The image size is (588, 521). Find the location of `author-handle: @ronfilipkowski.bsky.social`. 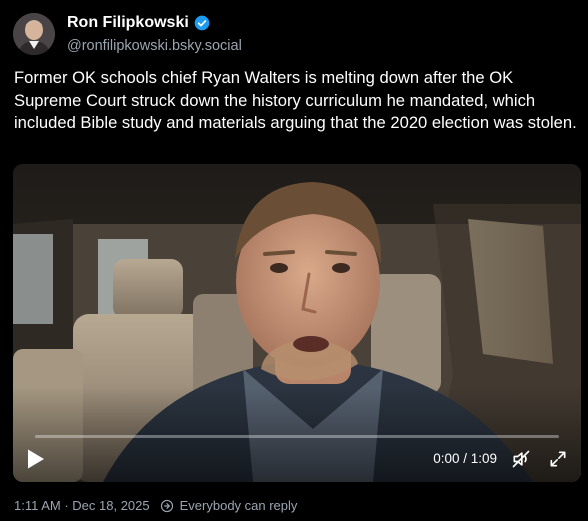

author-handle: @ronfilipkowski.bsky.social is located at coordinates (154, 46).